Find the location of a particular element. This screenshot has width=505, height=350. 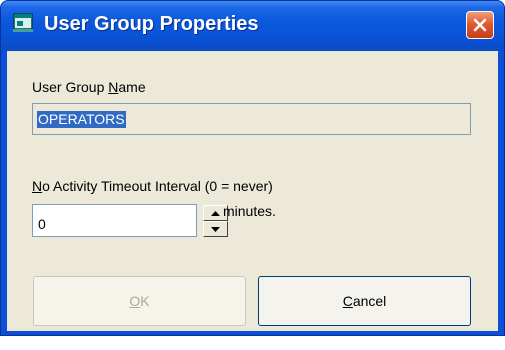

arrow-down-icon is located at coordinates (215, 229).